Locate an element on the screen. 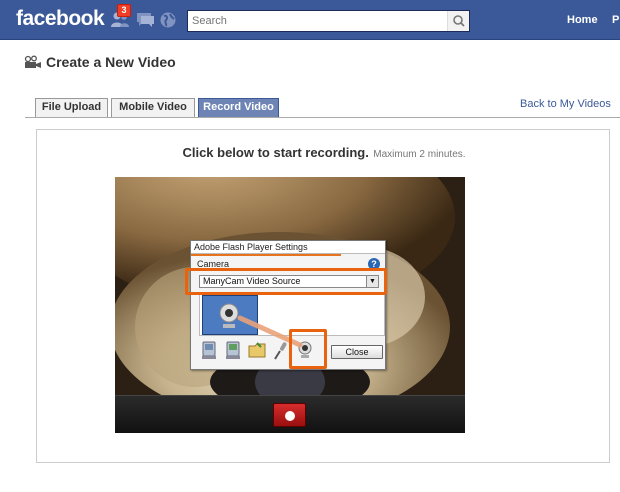  tabs-divider is located at coordinates (322, 117).